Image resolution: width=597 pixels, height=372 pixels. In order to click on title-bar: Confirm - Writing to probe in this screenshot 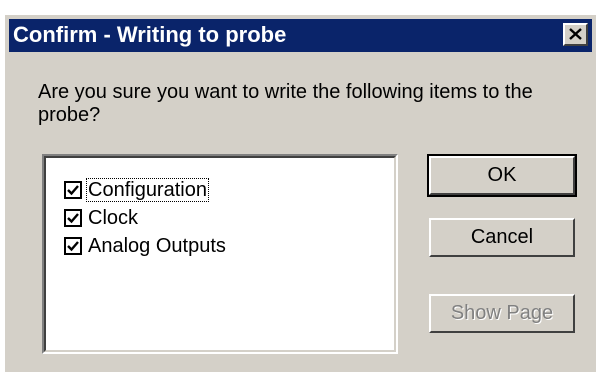, I will do `click(300, 35)`.